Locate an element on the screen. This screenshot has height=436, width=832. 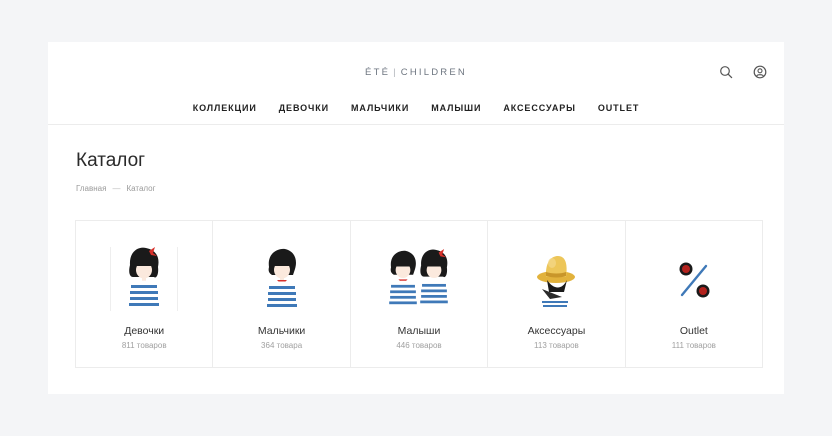
category-card-accessories: Аксессуары 113 товаров is located at coordinates (557, 294).